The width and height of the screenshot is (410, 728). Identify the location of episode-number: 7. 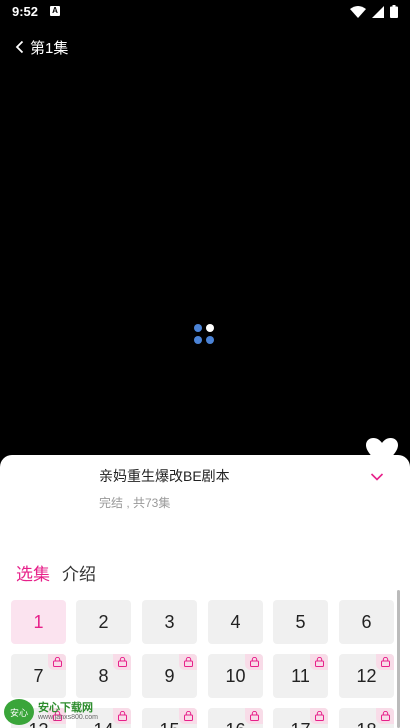
(38, 675).